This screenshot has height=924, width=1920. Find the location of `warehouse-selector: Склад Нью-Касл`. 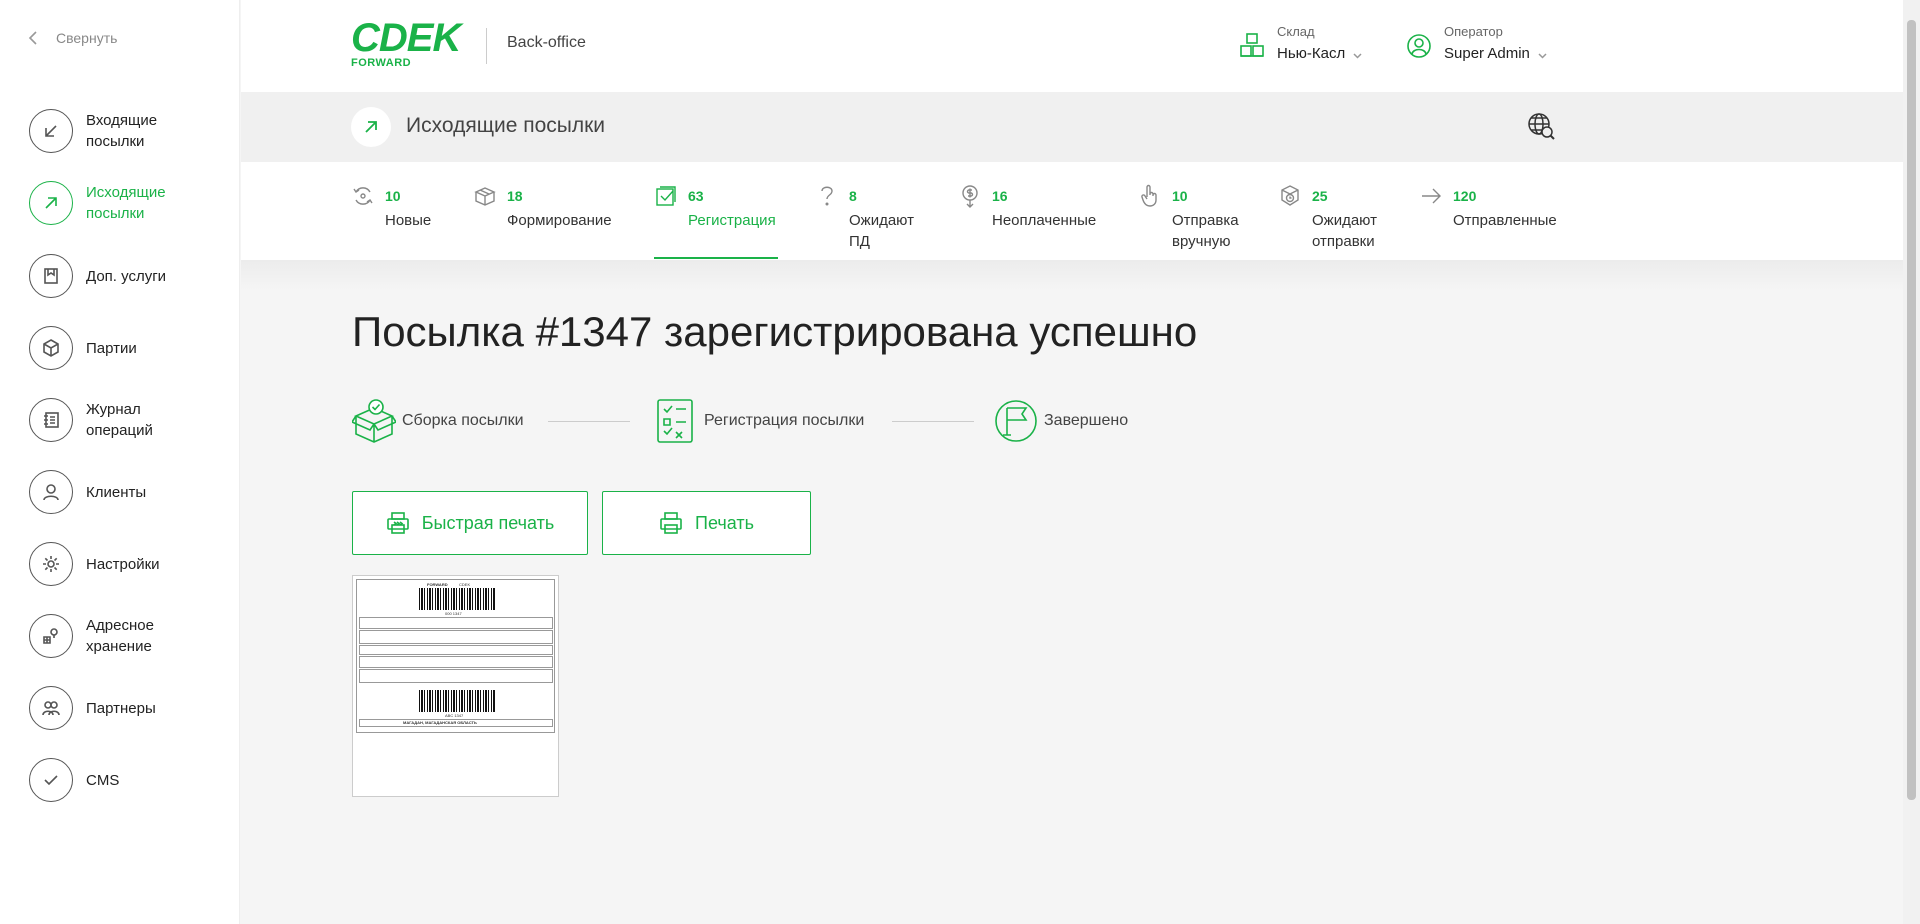

warehouse-selector: Склад Нью-Касл is located at coordinates (1300, 43).